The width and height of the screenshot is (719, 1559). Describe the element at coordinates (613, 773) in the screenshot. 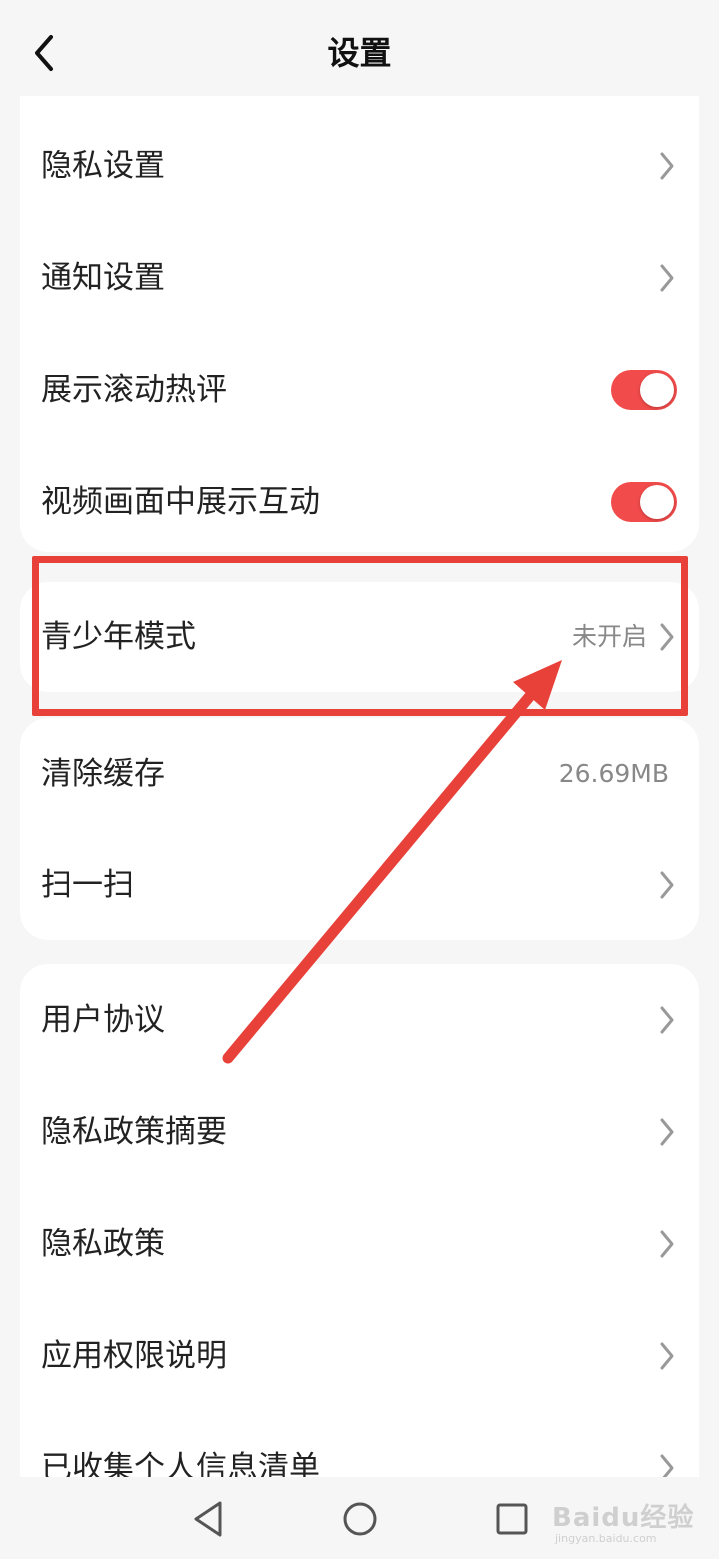

I see `cache-size: 26.69MB` at that location.